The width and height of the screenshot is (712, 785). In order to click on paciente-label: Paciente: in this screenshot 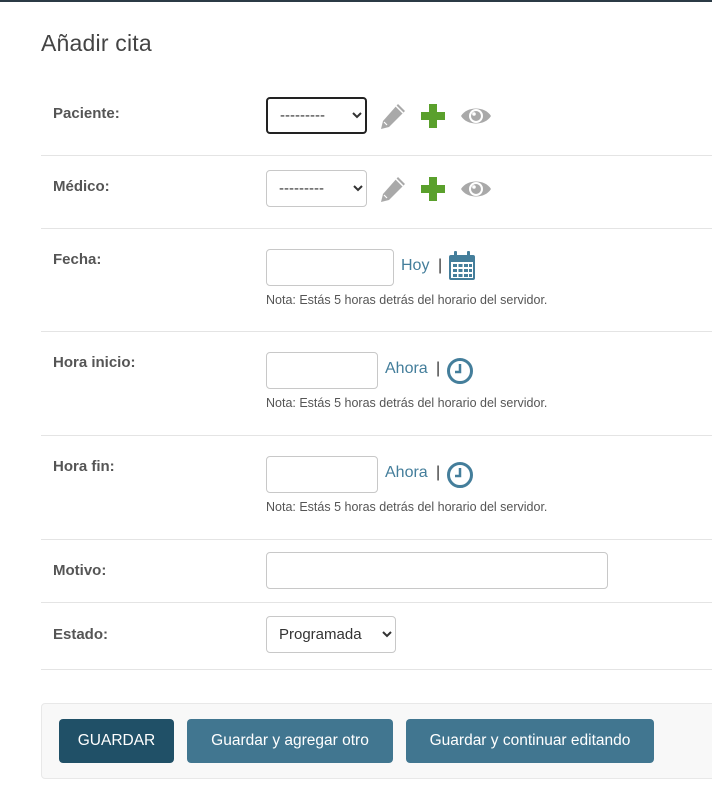, I will do `click(86, 113)`.